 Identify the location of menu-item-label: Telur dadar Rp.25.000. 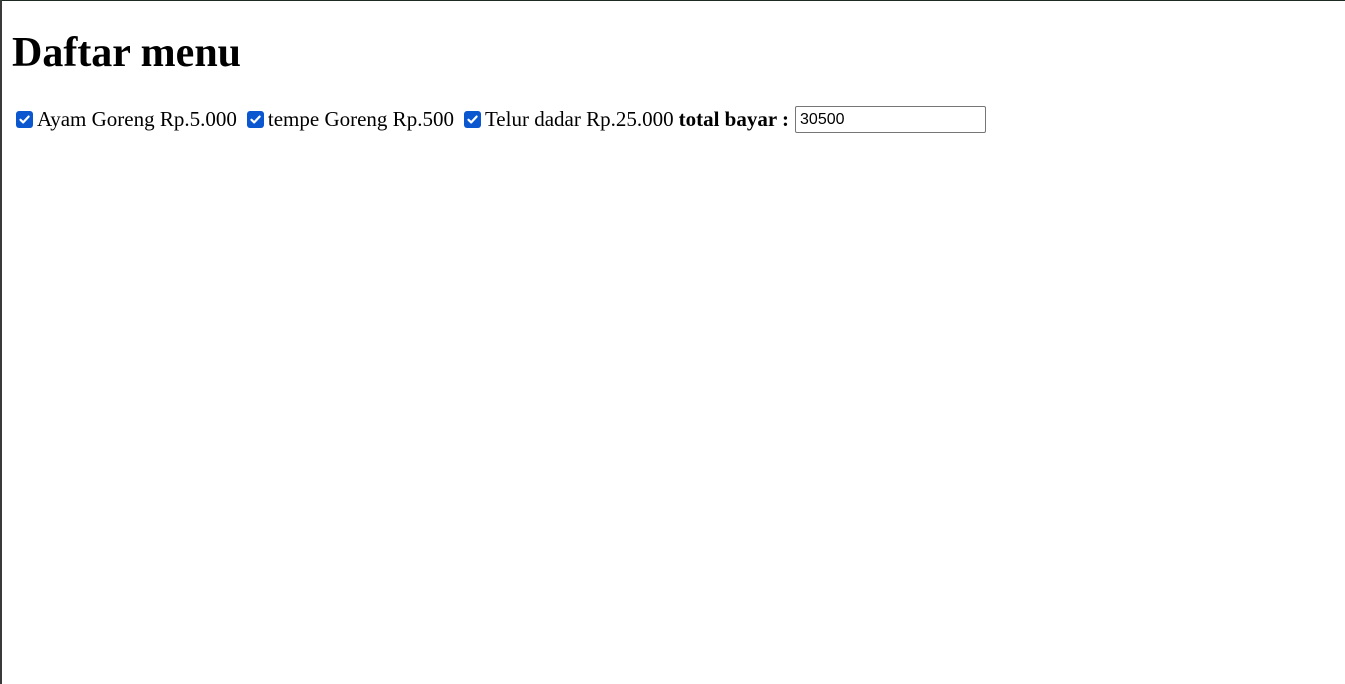
(579, 118).